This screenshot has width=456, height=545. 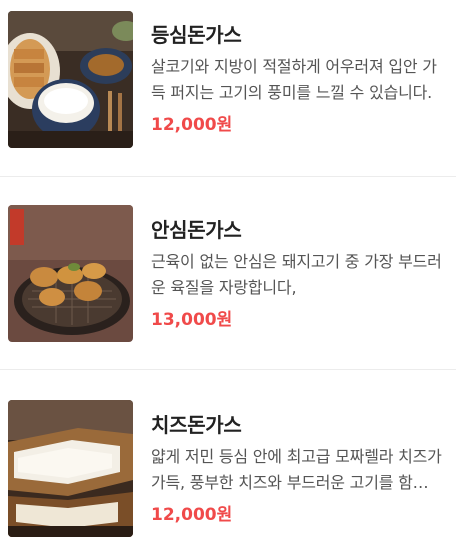 I want to click on cheese-cutlet-photo, so click(x=70, y=468).